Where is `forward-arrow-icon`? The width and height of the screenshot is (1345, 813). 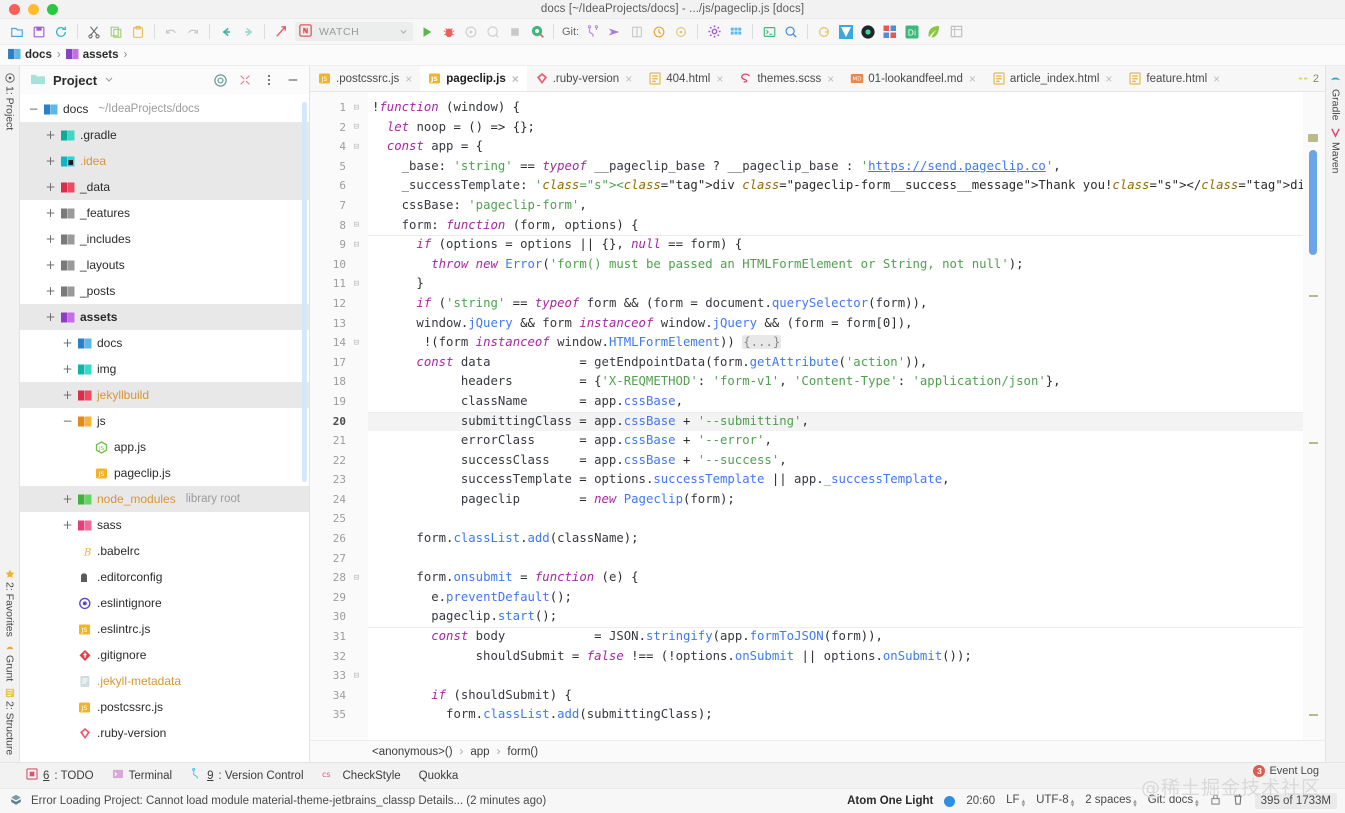
forward-arrow-icon is located at coordinates (248, 32).